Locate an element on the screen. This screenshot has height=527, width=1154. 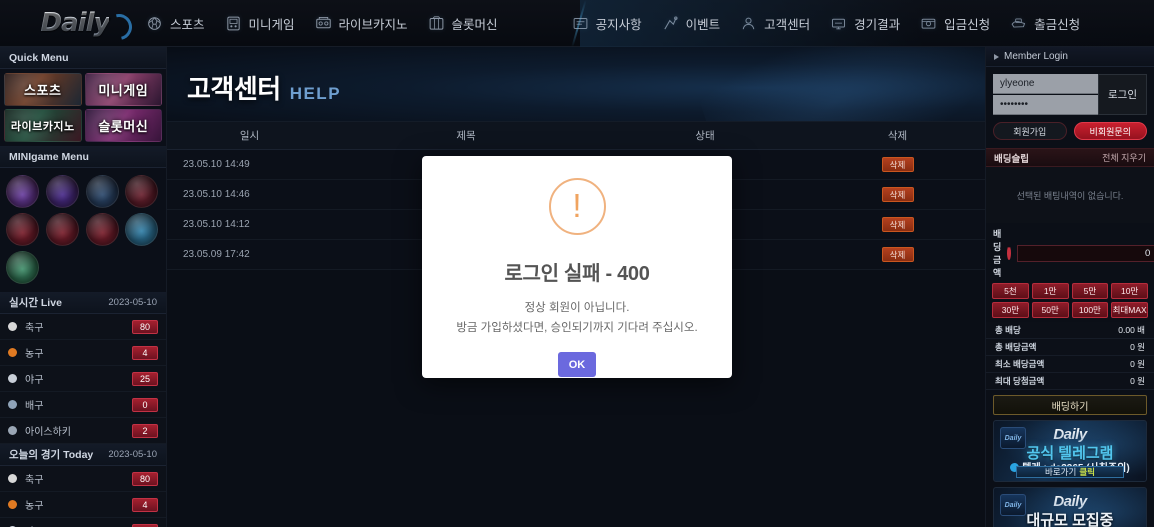
nav-item-event: 이벤트 is located at coordinates (691, 23).